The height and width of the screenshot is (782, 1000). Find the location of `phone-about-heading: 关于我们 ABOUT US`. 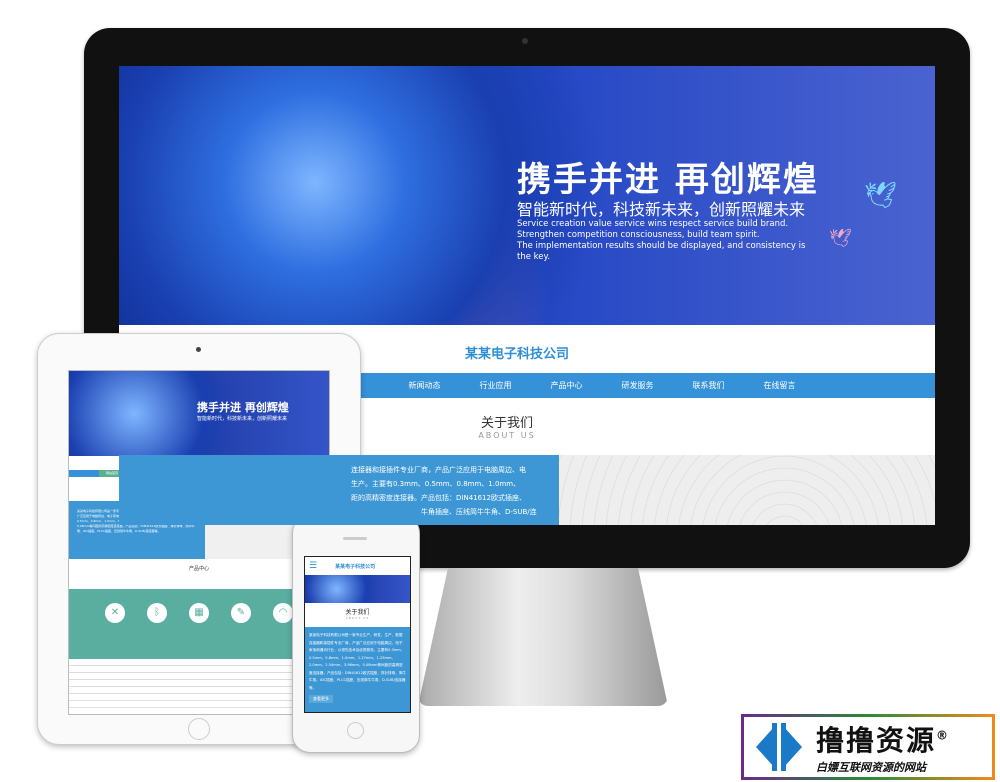

phone-about-heading: 关于我们 ABOUT US is located at coordinates (357, 615).